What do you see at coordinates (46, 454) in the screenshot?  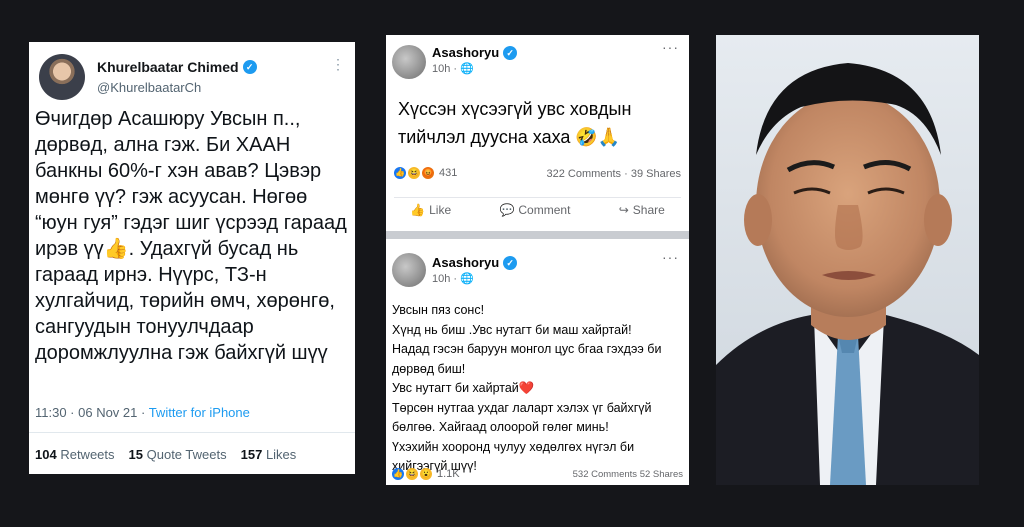 I see `retweets-count: 104` at bounding box center [46, 454].